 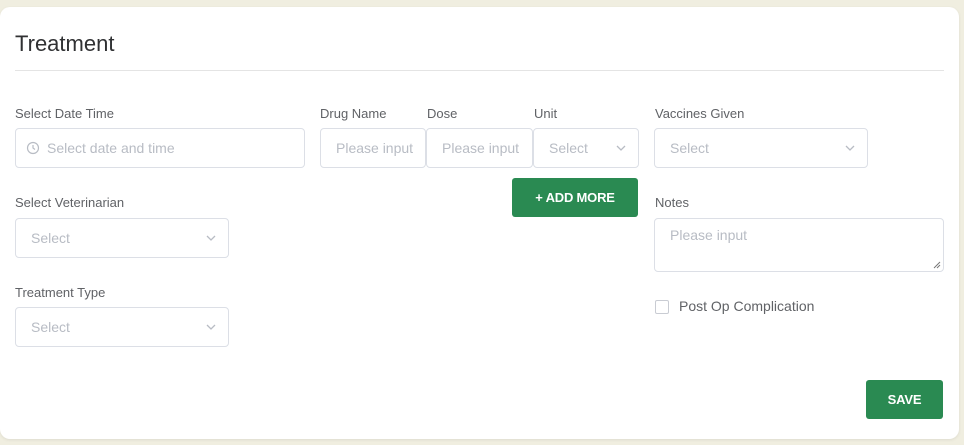 I want to click on save-button: SAVE, so click(x=904, y=399).